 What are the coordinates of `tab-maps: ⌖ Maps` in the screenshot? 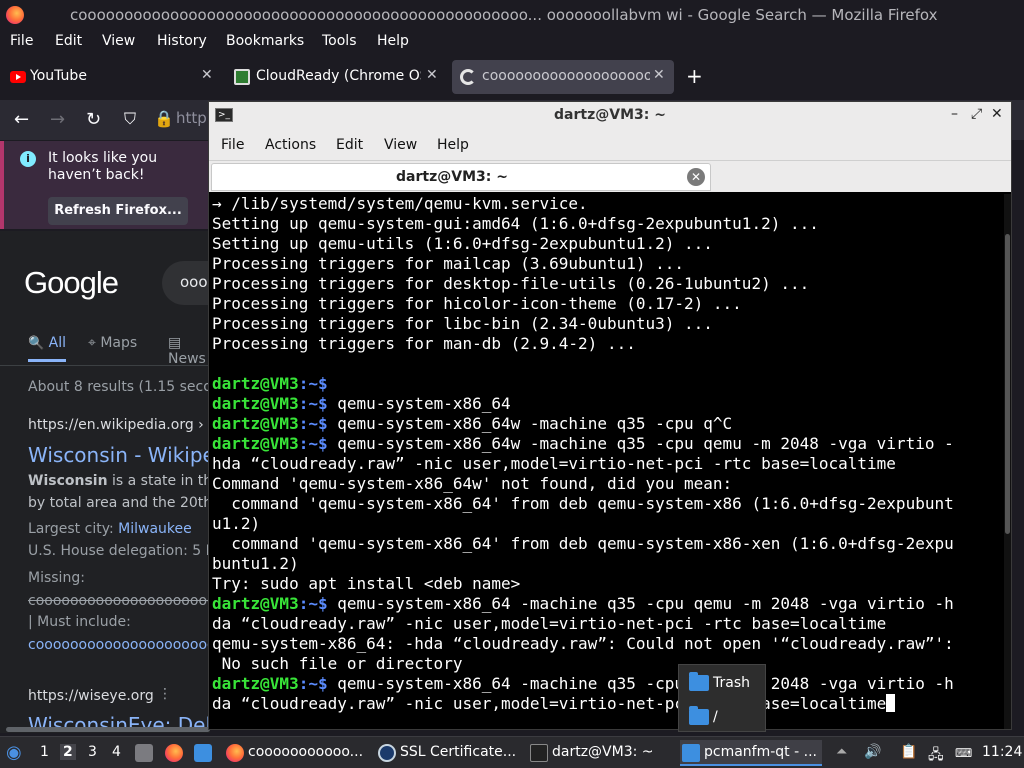 It's located at (112, 343).